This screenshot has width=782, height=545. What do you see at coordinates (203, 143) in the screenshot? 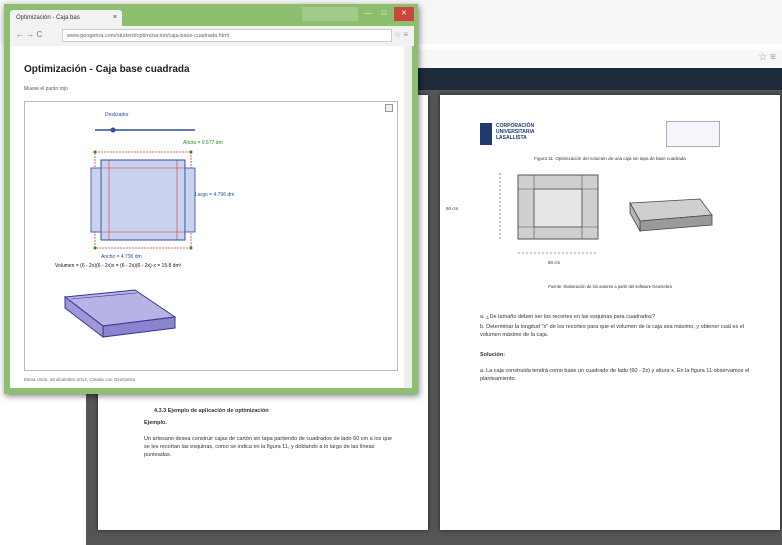
I see `altura-label: Altura = 0.577 dm` at bounding box center [203, 143].